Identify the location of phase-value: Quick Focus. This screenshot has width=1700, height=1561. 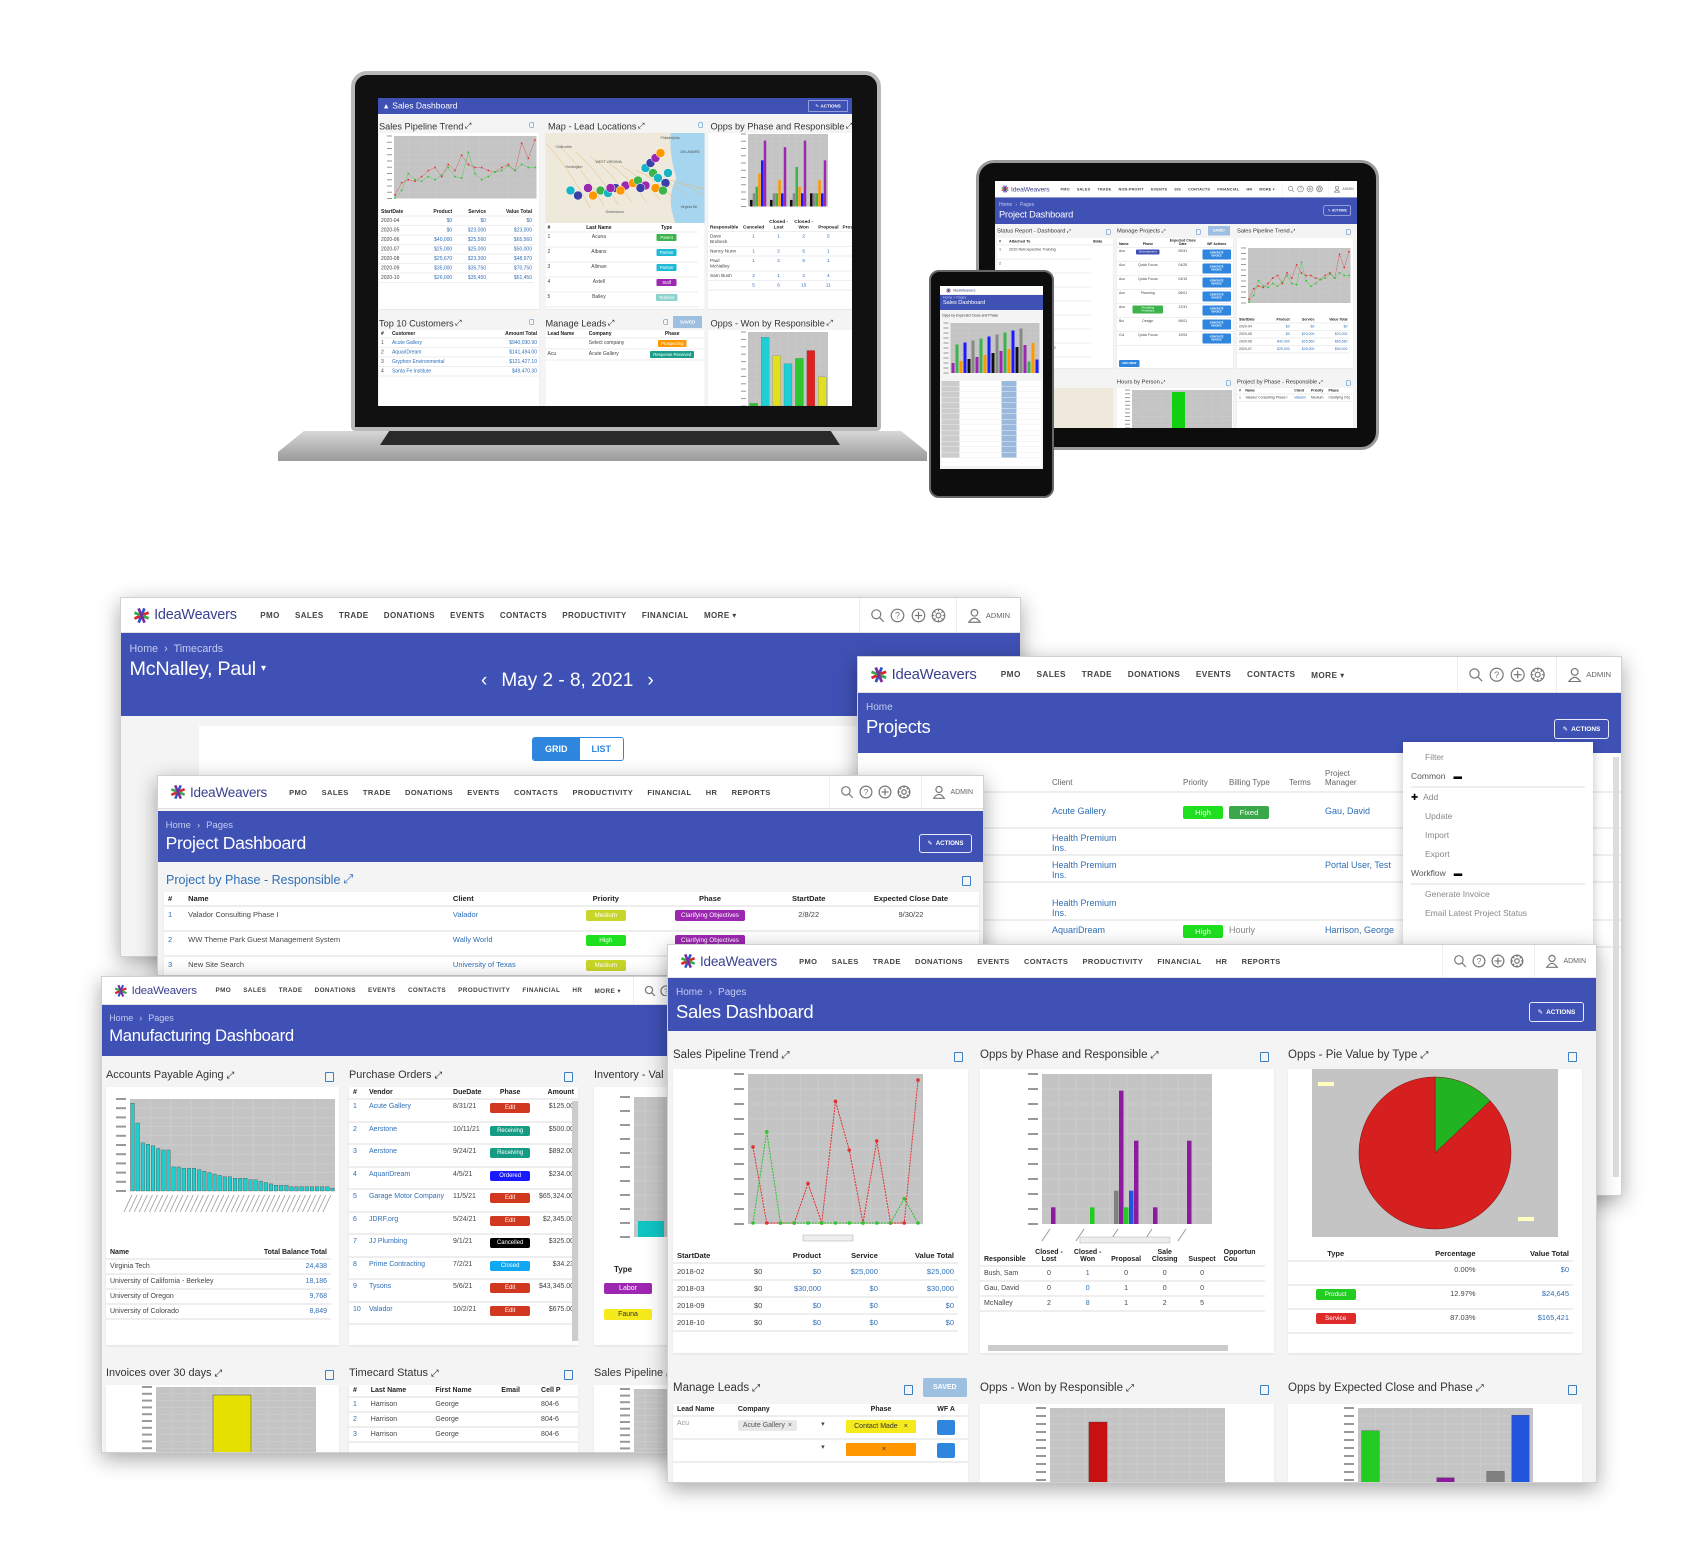
(1147, 280).